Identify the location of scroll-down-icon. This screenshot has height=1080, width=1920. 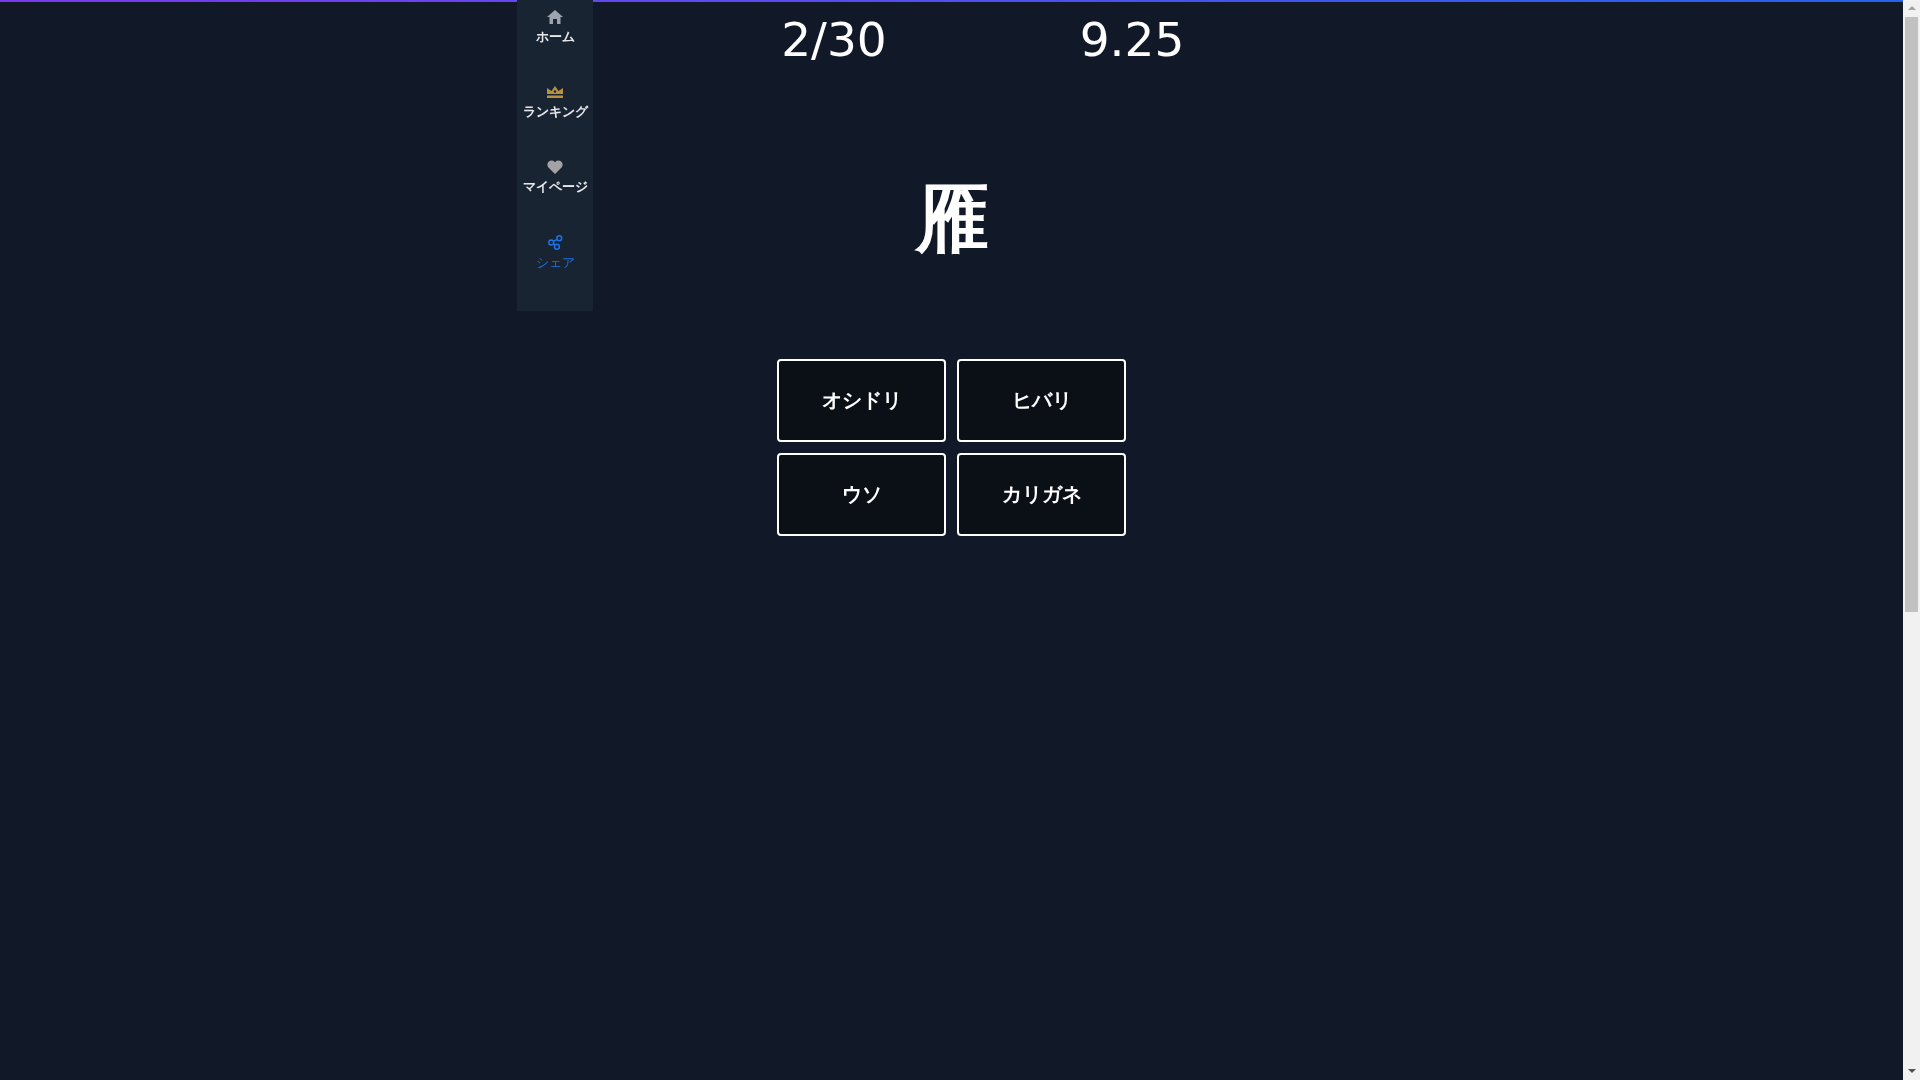
(1911, 1071).